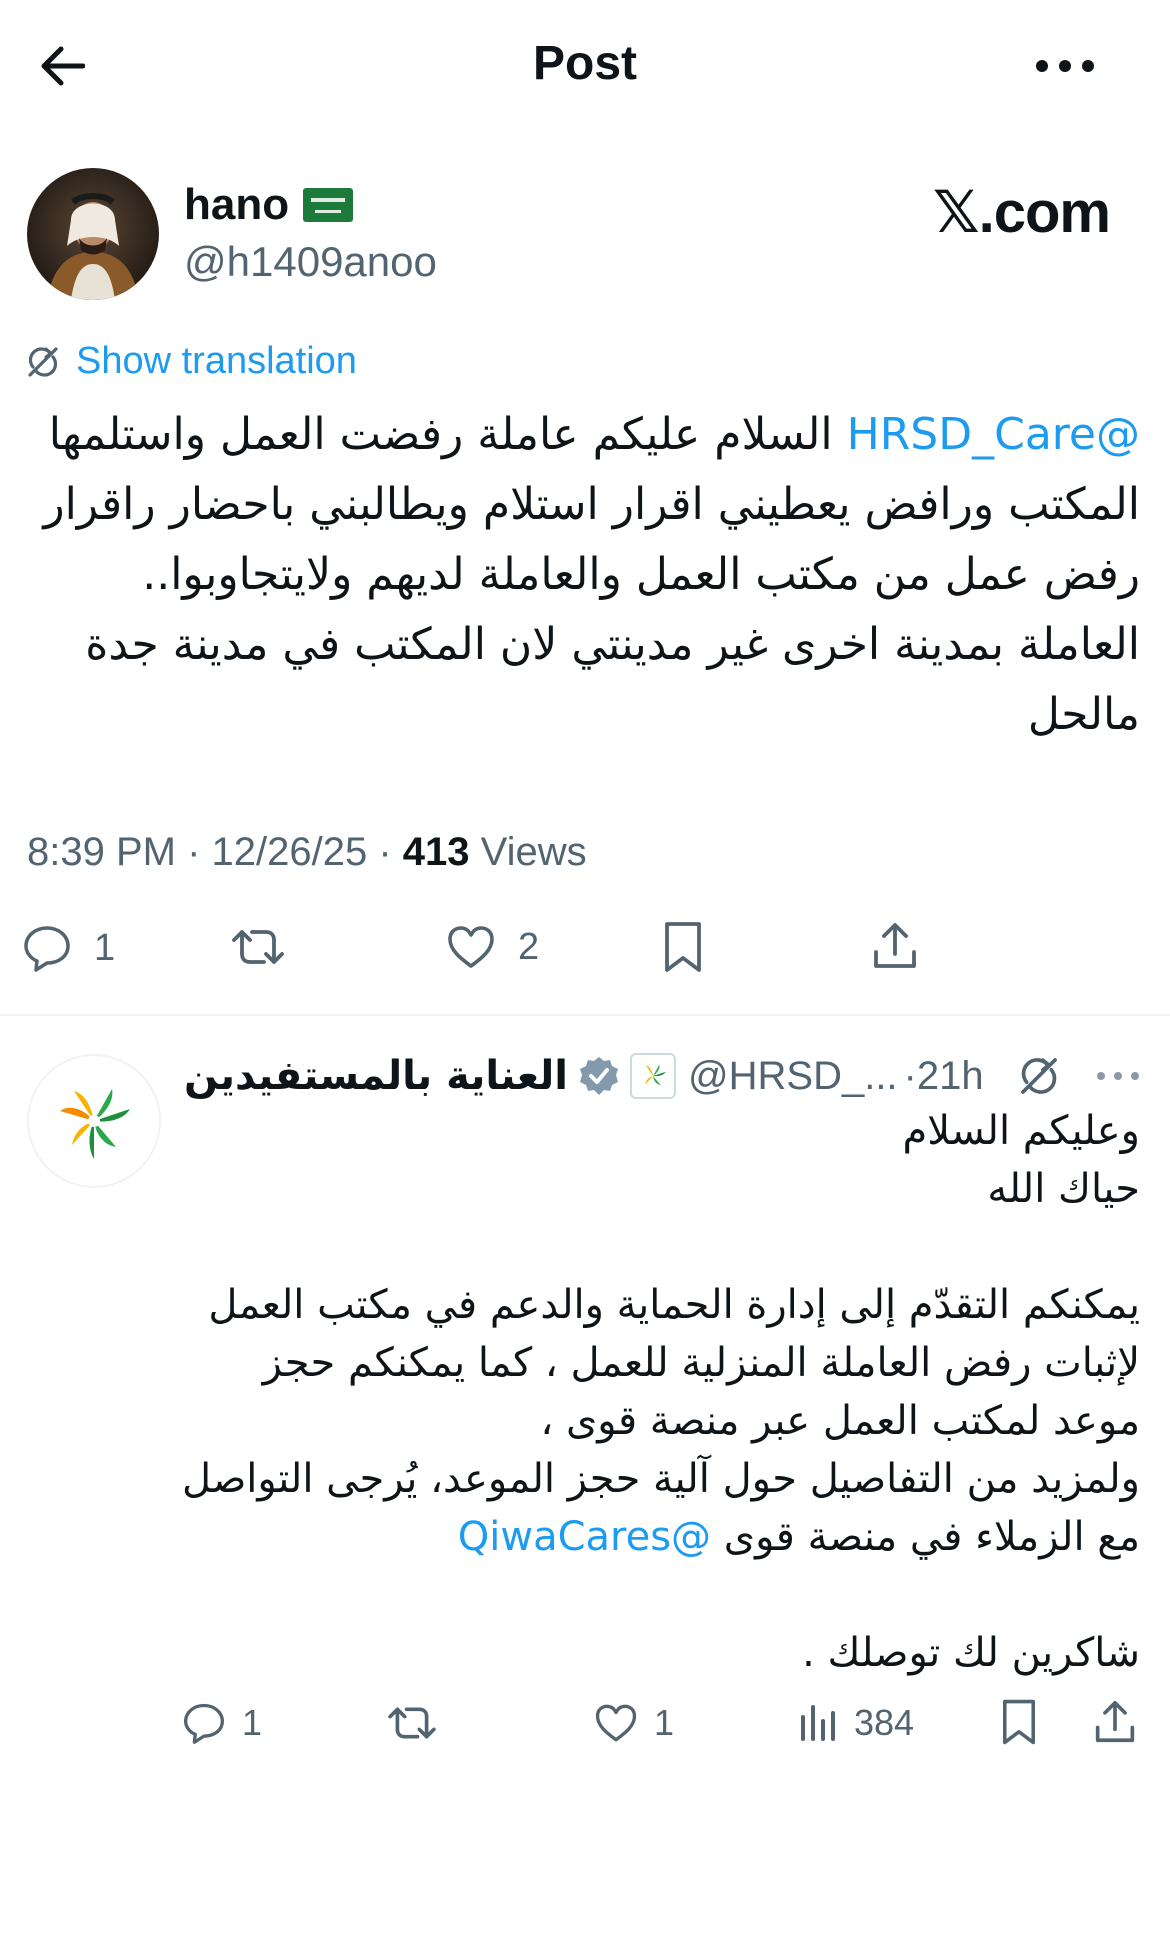  I want to click on top-bar: Post, so click(585, 65).